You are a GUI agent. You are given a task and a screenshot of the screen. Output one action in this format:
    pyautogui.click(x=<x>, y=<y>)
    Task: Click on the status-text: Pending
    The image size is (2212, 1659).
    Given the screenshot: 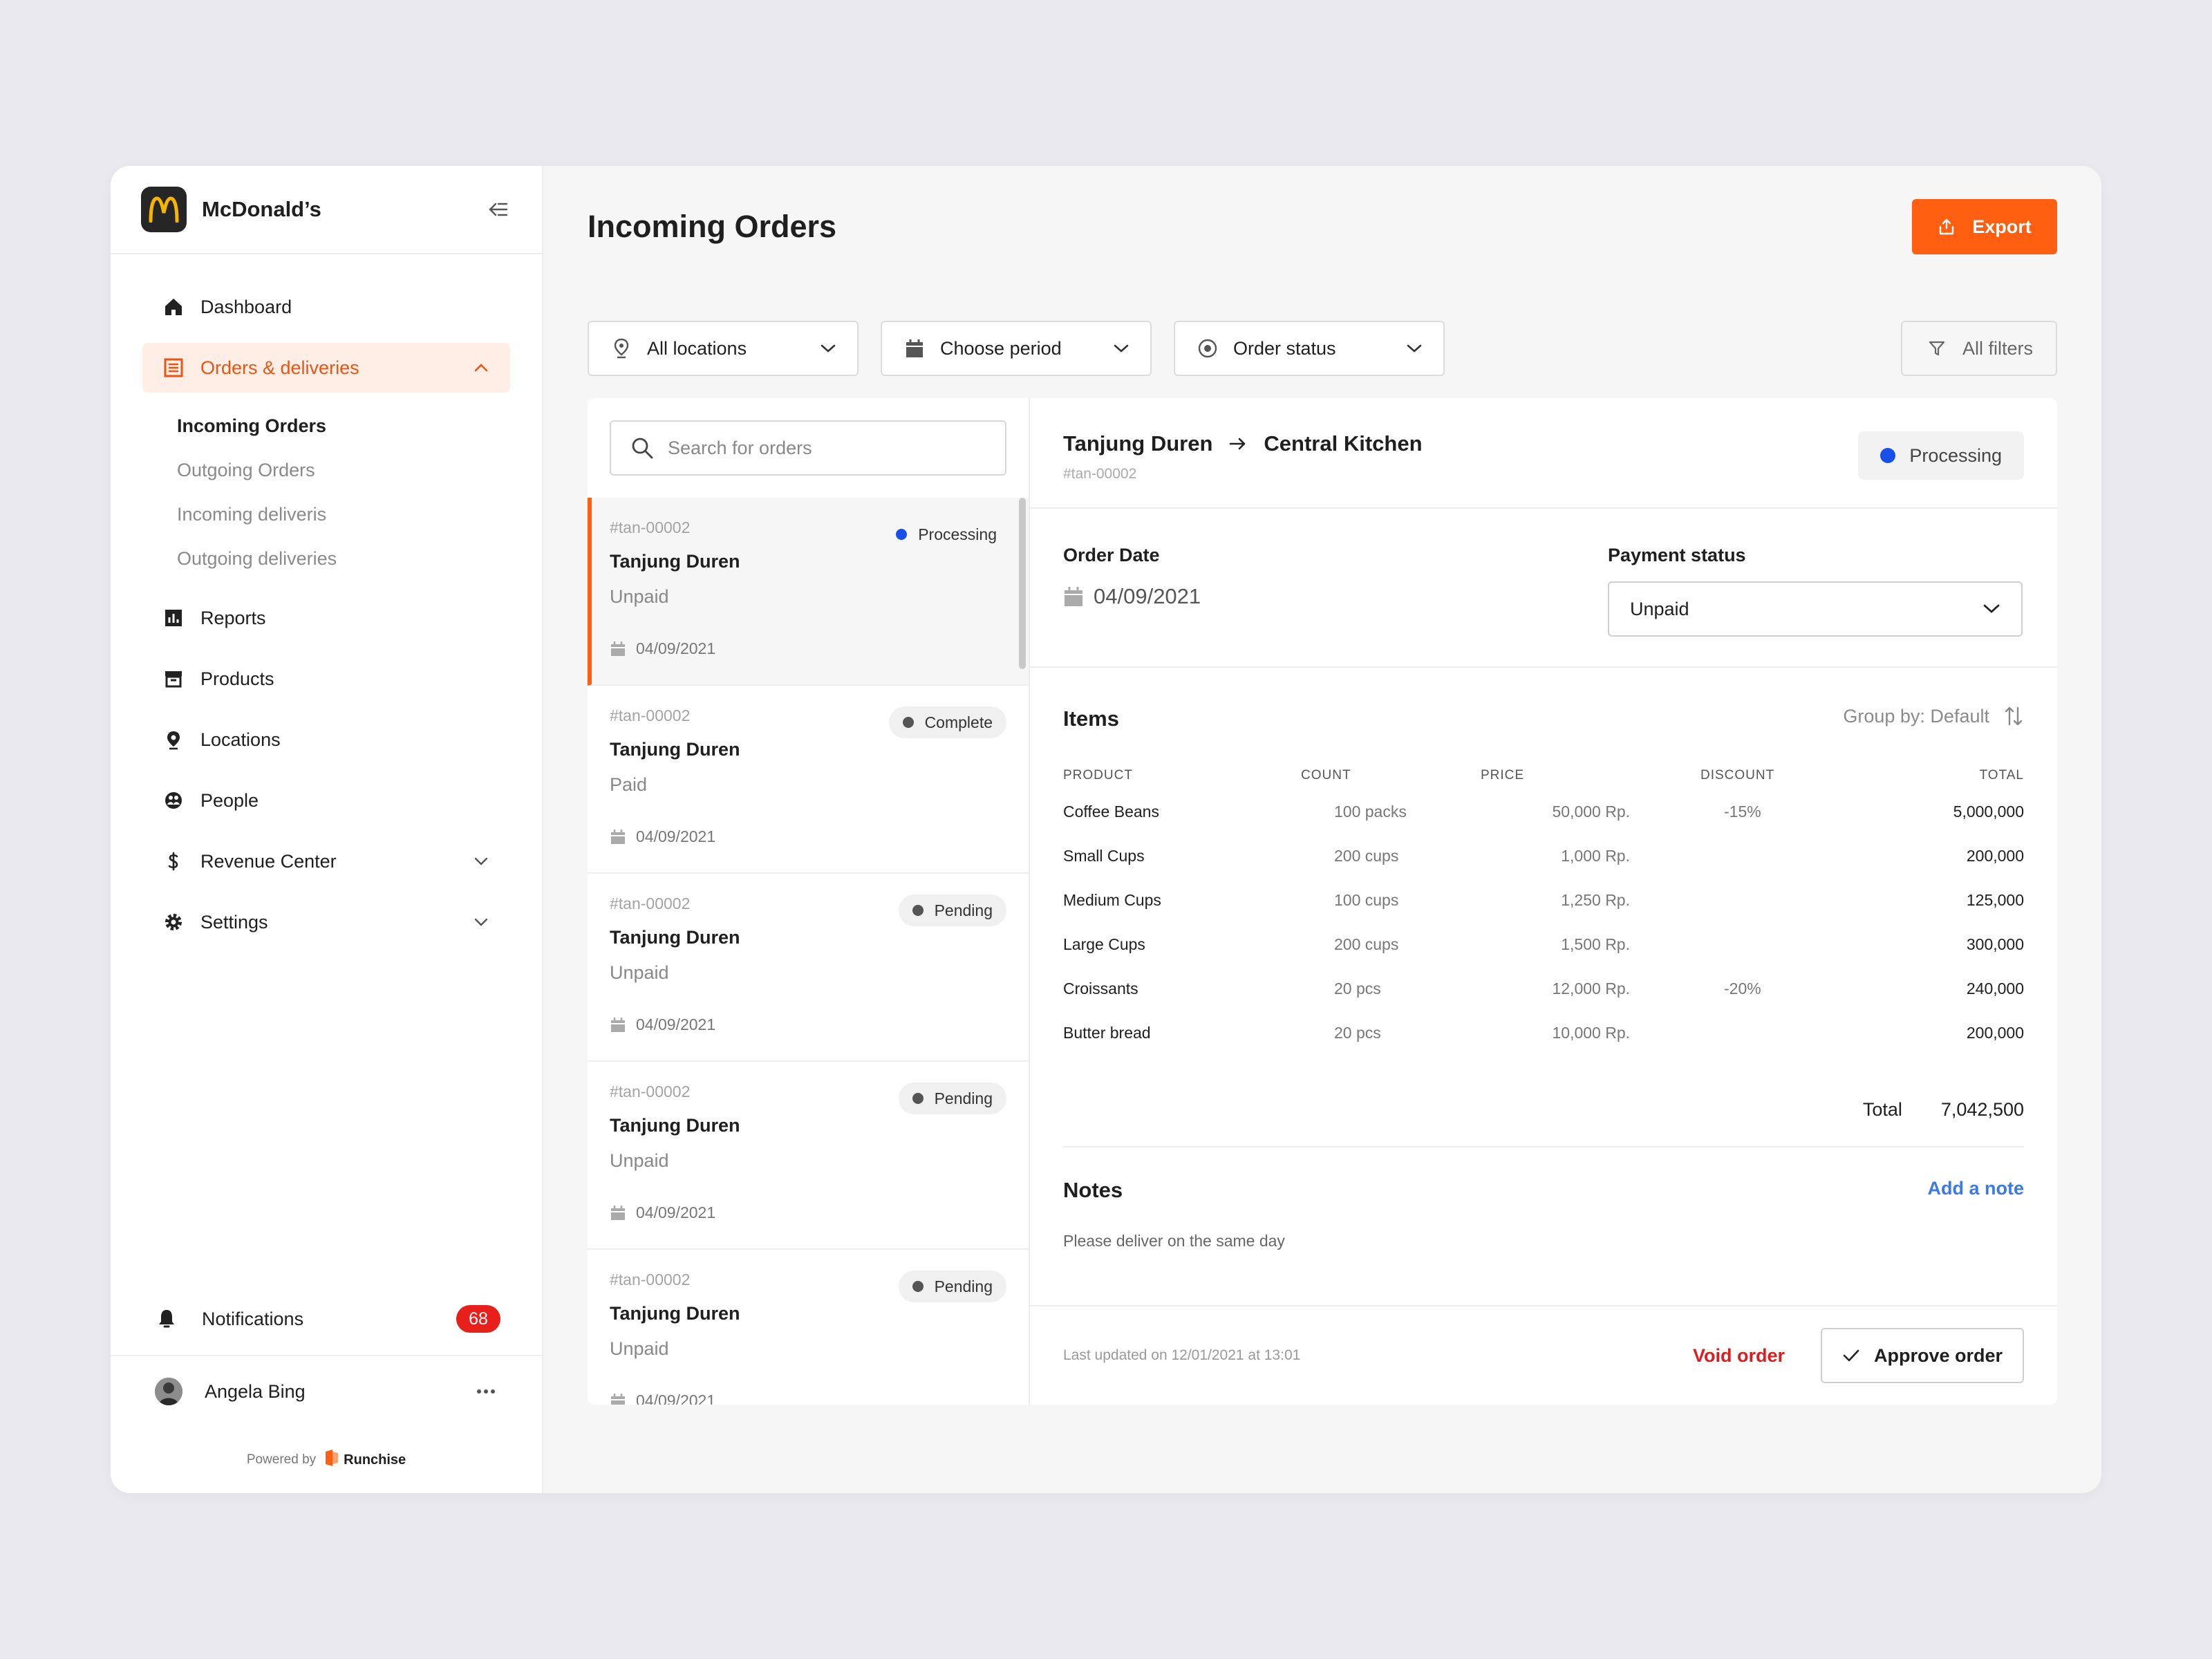 What is the action you would take?
    pyautogui.click(x=964, y=910)
    